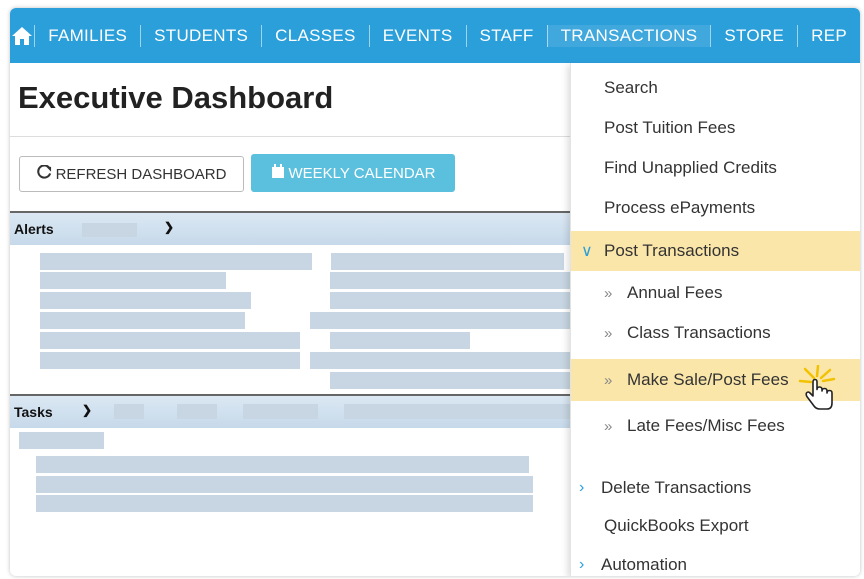 This screenshot has width=864, height=579. What do you see at coordinates (141, 174) in the screenshot?
I see `refresh-label: REFRESH DASHBOARD` at bounding box center [141, 174].